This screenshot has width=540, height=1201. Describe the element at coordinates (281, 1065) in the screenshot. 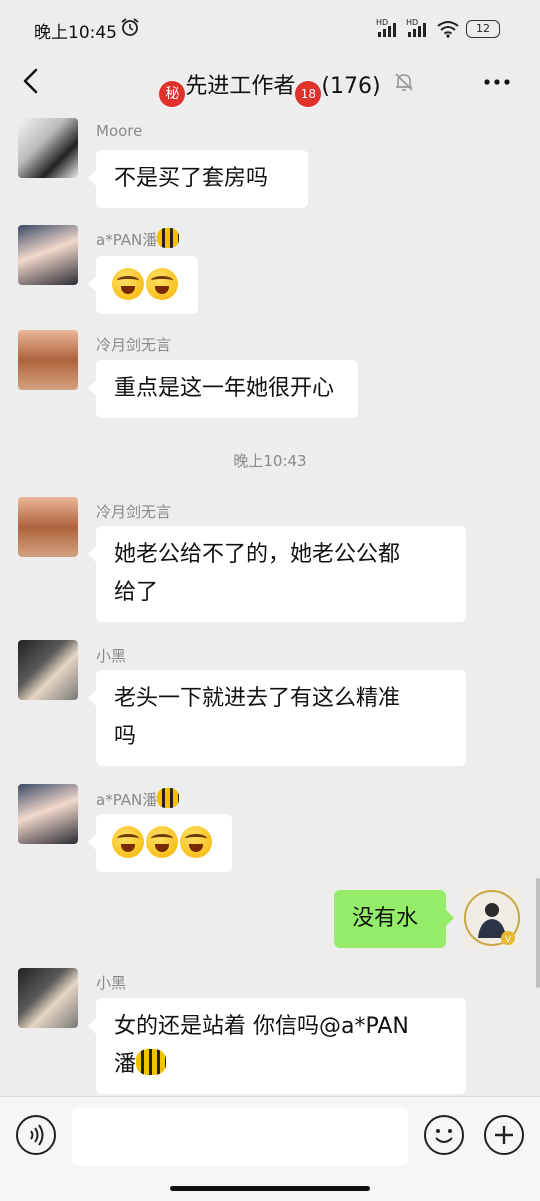

I see `message-line: 潘` at that location.